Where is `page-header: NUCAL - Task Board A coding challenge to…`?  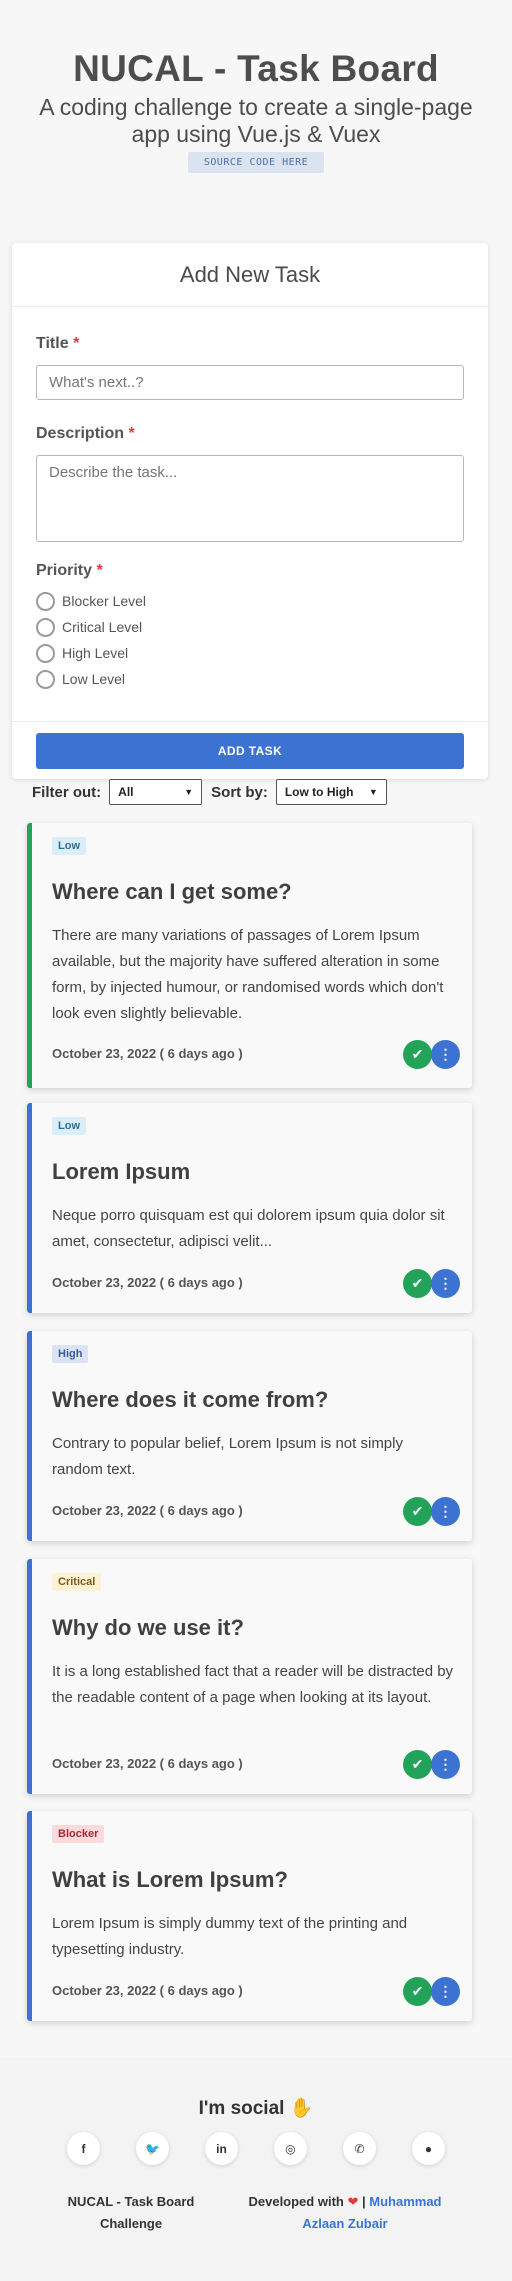
page-header: NUCAL - Task Board A coding challenge to… is located at coordinates (256, 86).